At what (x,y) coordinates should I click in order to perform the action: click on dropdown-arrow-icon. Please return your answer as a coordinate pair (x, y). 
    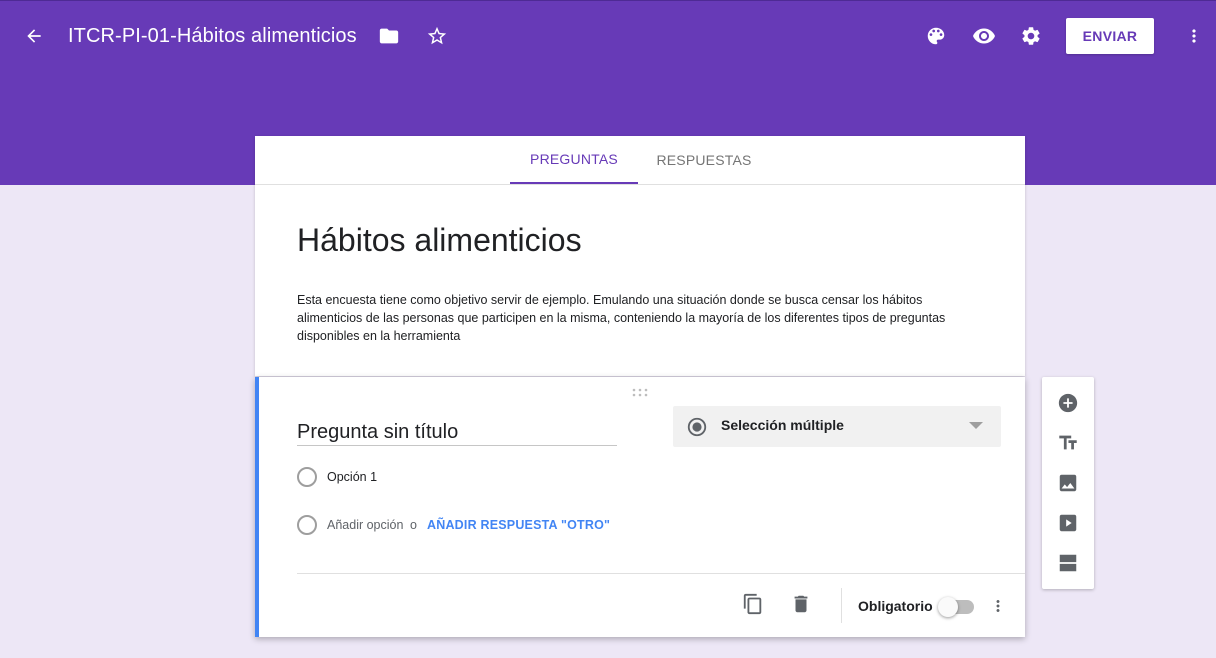
    Looking at the image, I should click on (976, 425).